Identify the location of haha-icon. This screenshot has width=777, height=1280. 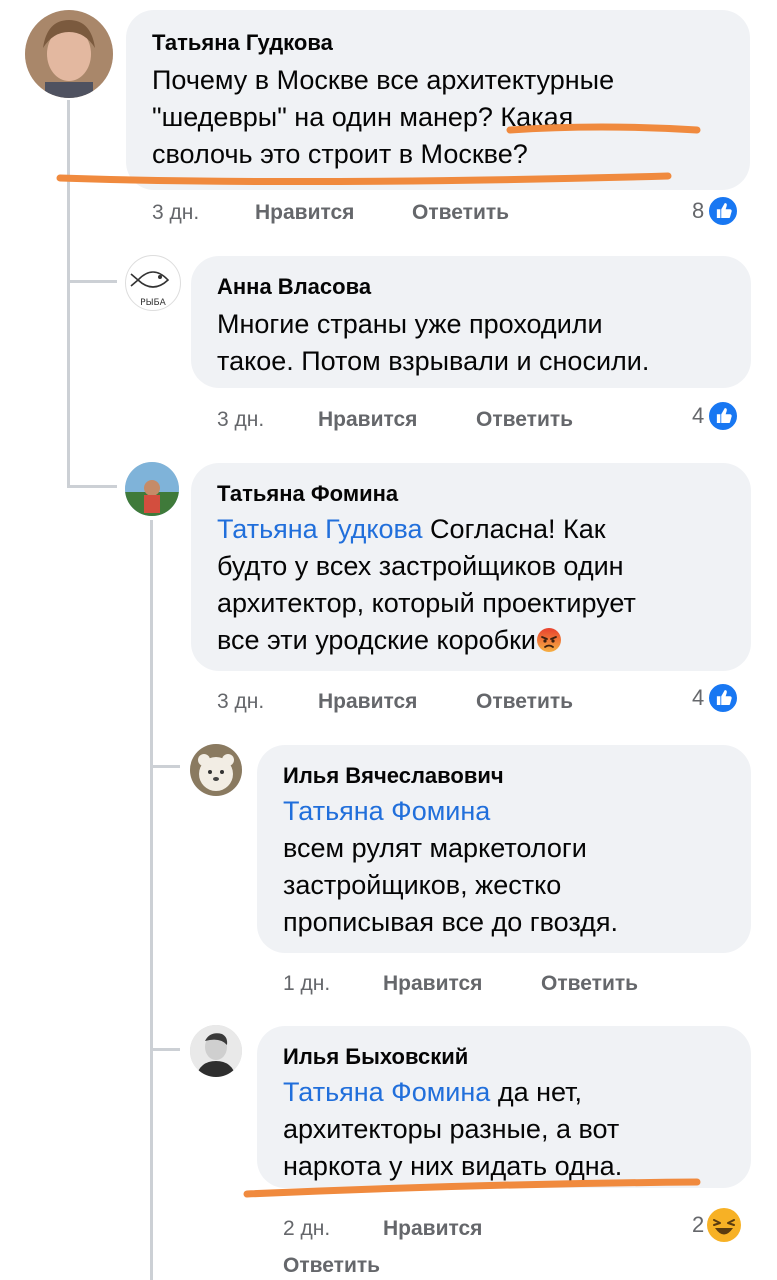
(724, 1225).